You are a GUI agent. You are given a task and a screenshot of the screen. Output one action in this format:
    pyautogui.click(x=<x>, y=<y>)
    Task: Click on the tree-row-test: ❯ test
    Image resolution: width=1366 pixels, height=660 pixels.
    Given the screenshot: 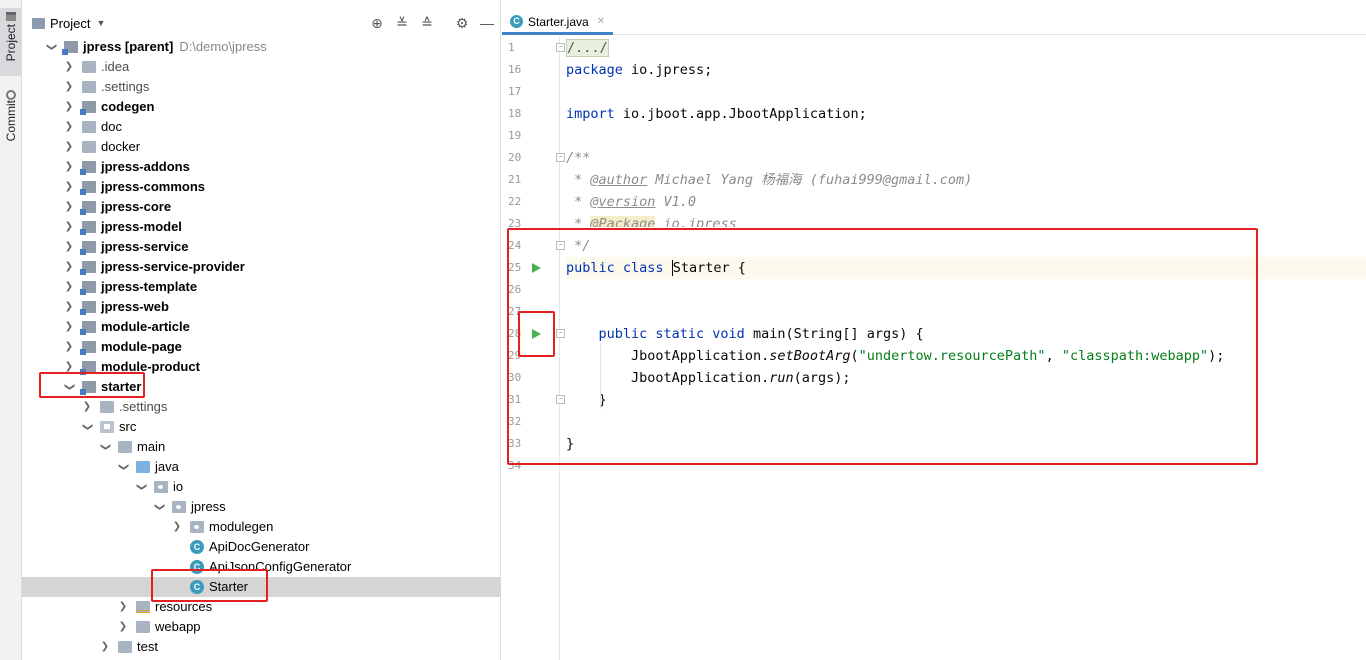 What is the action you would take?
    pyautogui.click(x=261, y=647)
    